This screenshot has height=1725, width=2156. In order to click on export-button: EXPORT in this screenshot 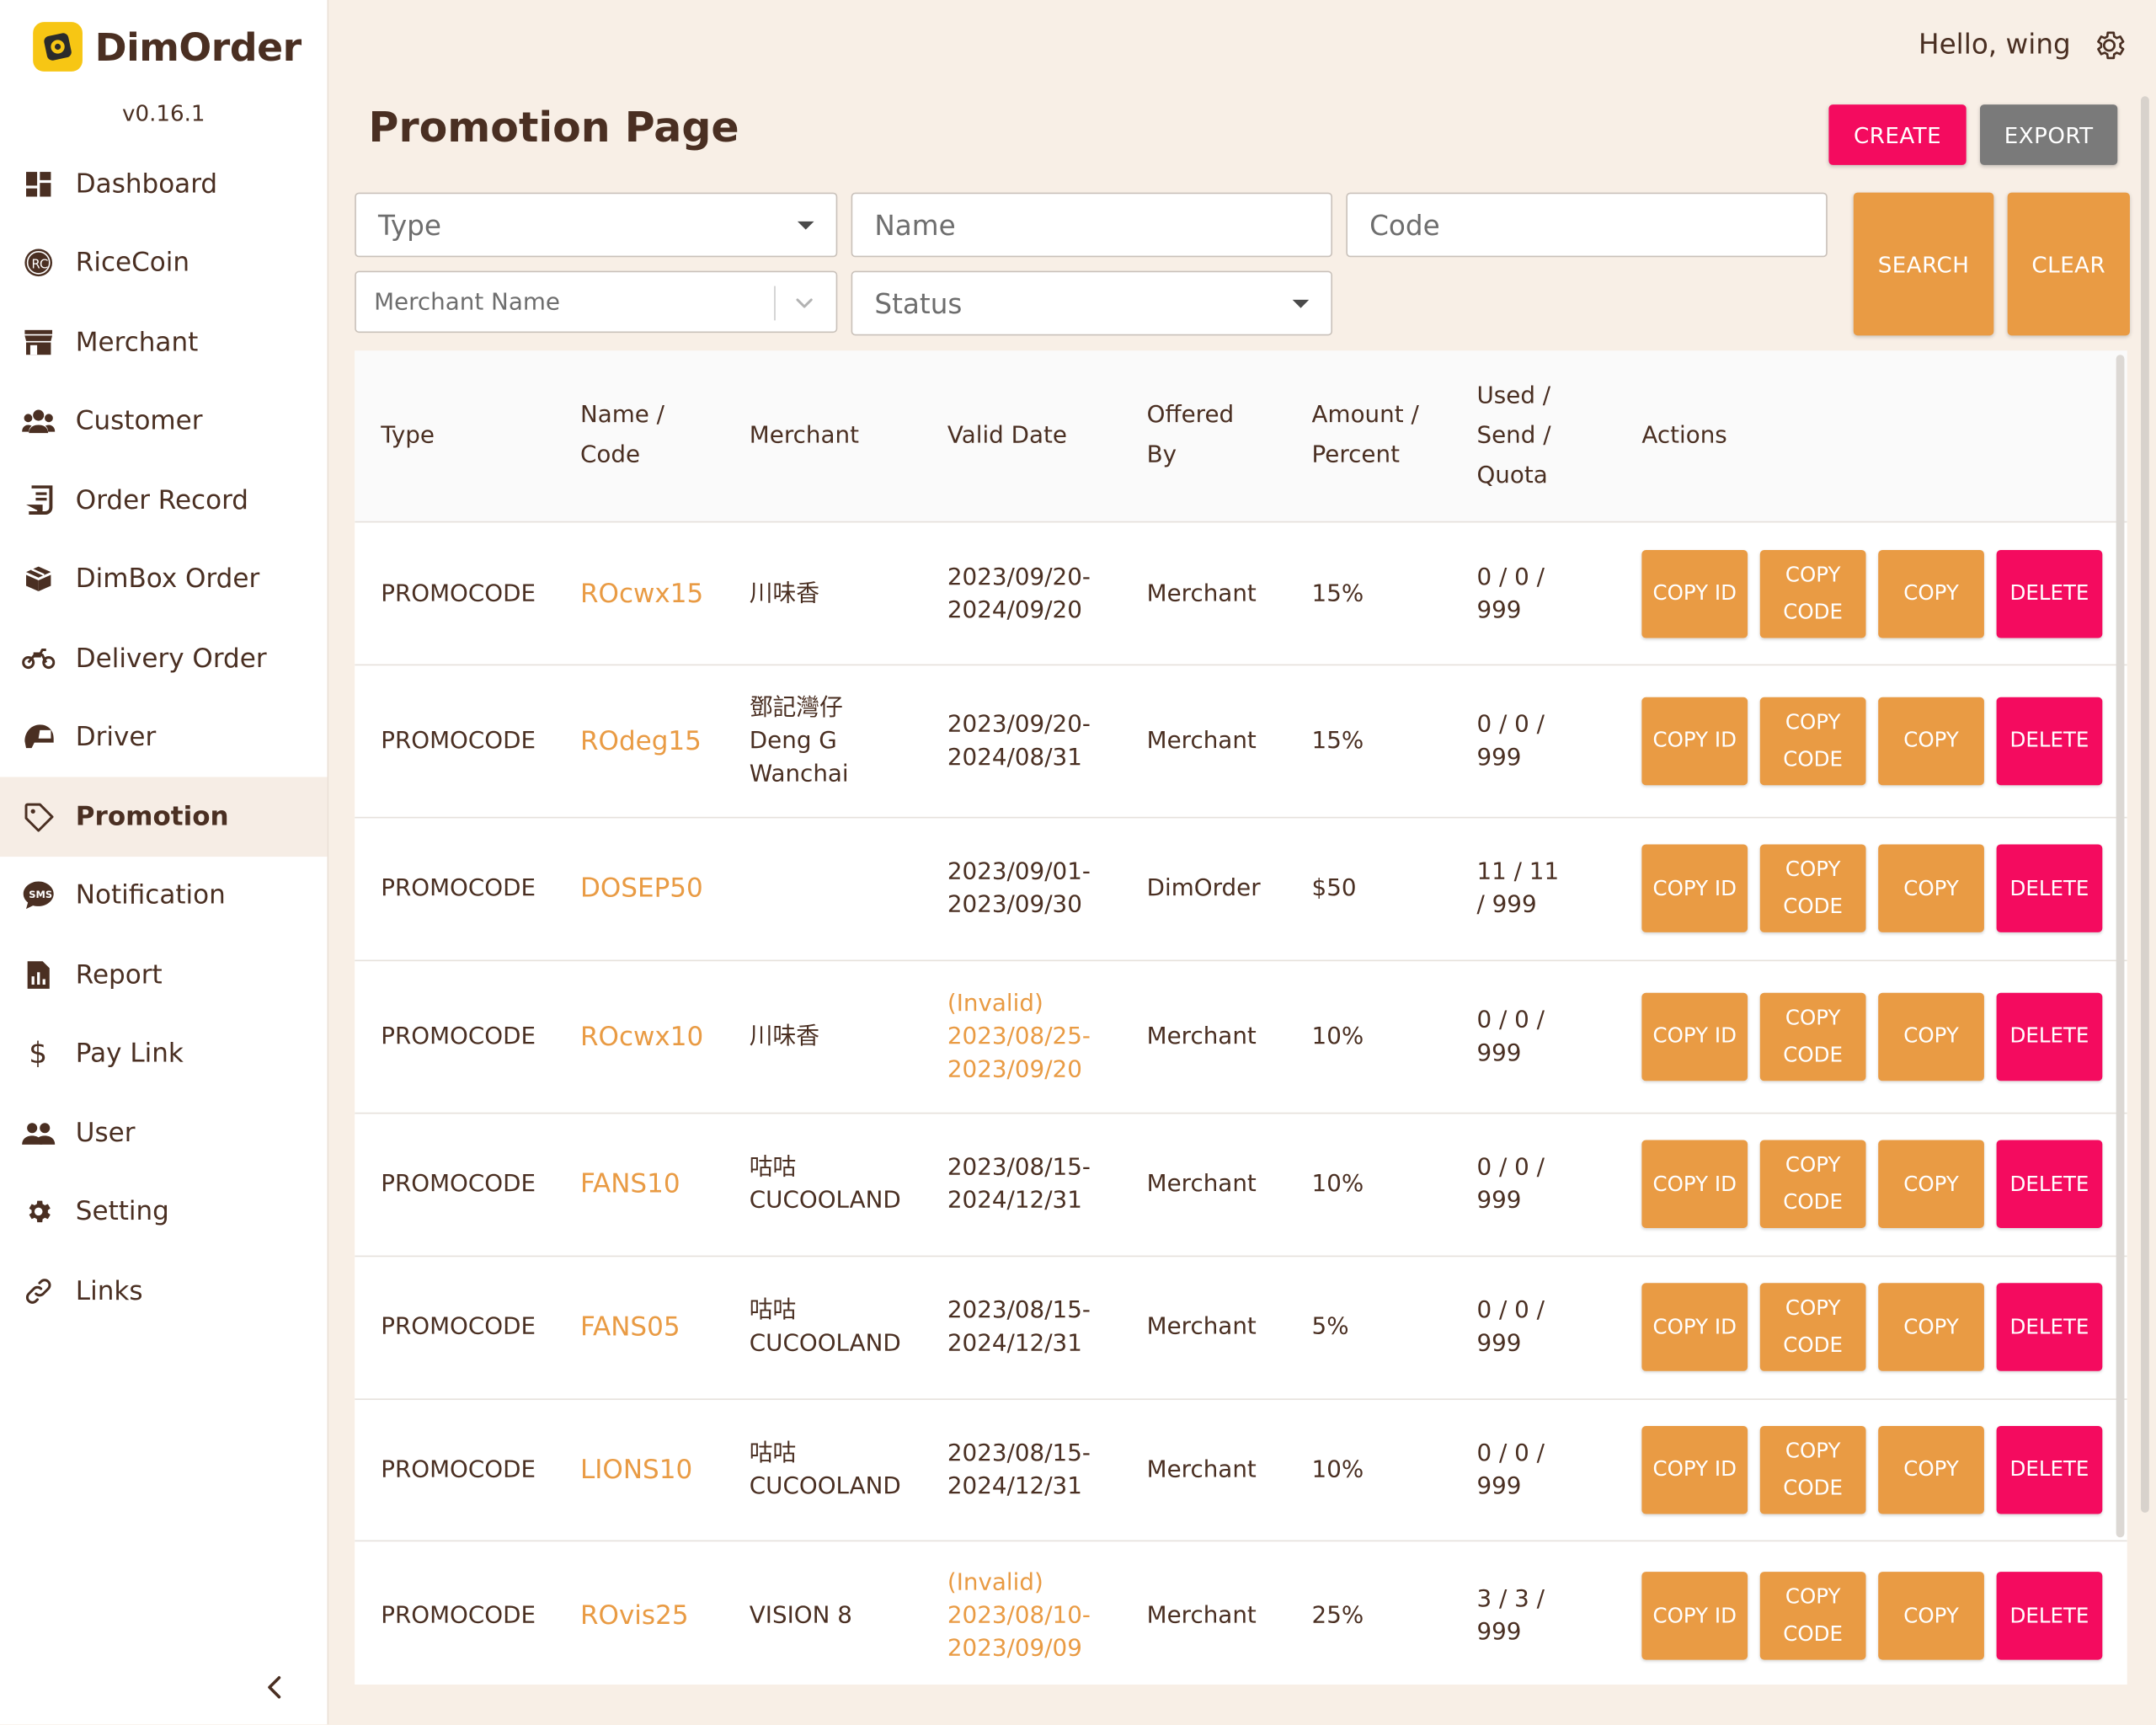, I will do `click(2049, 134)`.